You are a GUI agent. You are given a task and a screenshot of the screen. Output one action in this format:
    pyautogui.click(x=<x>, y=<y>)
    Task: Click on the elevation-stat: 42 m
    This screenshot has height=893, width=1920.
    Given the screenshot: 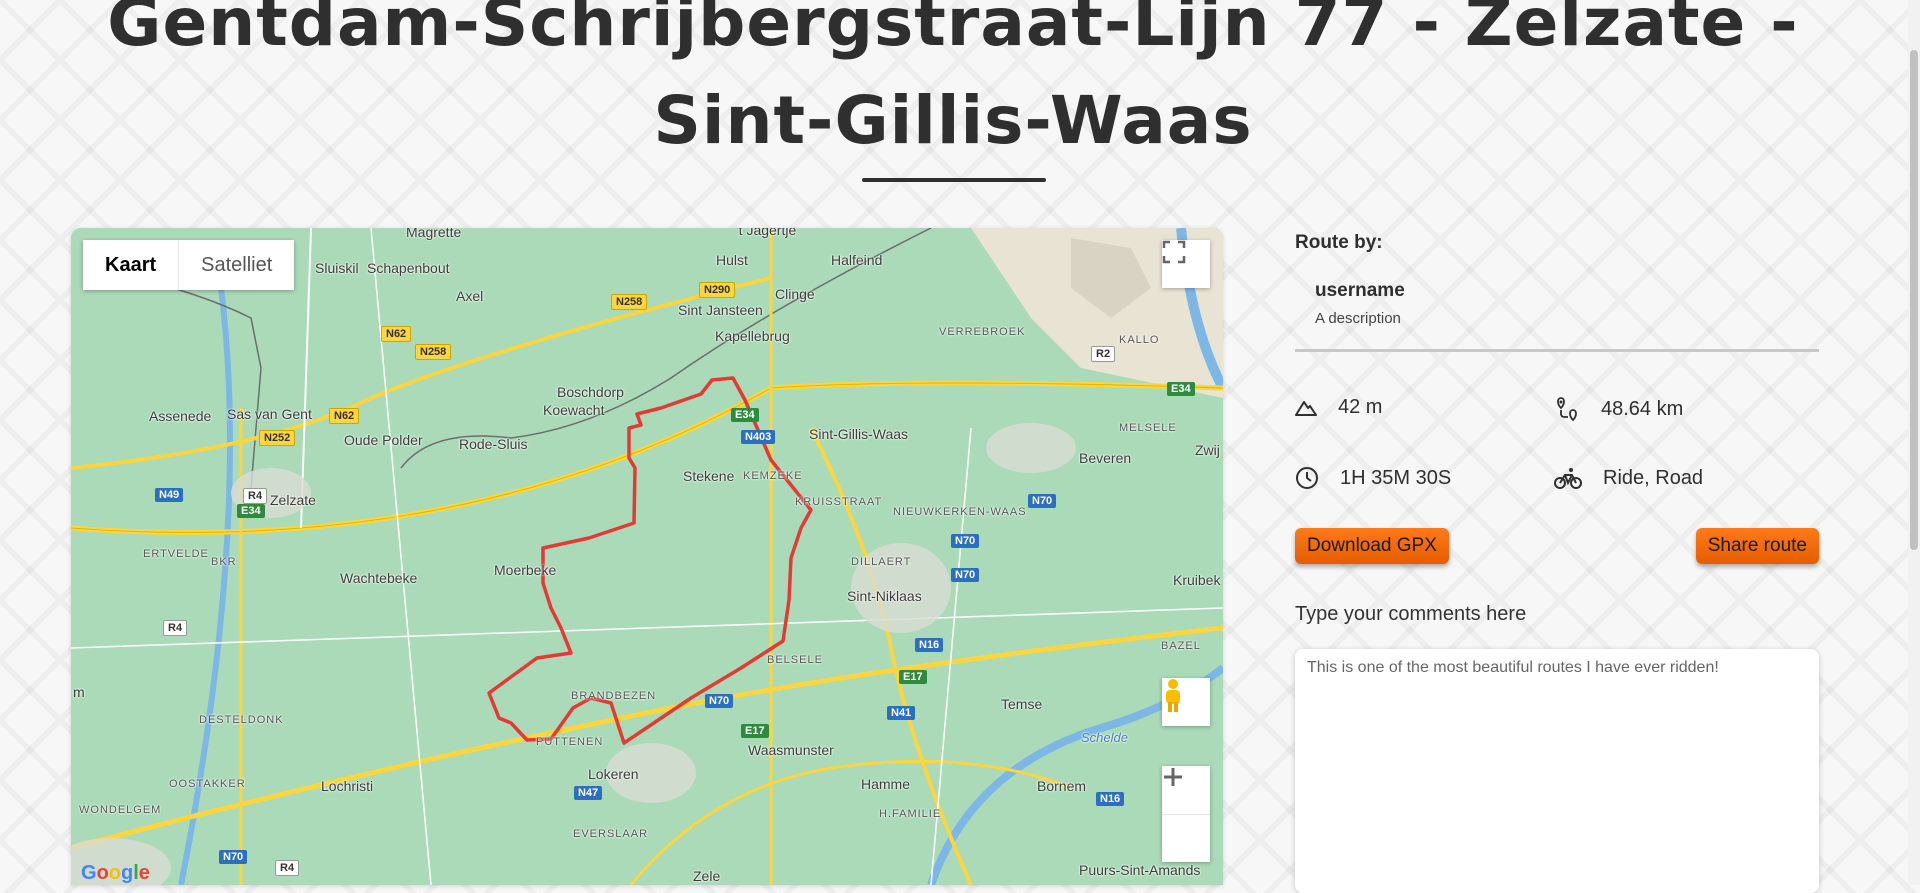 What is the action you would take?
    pyautogui.click(x=1338, y=407)
    